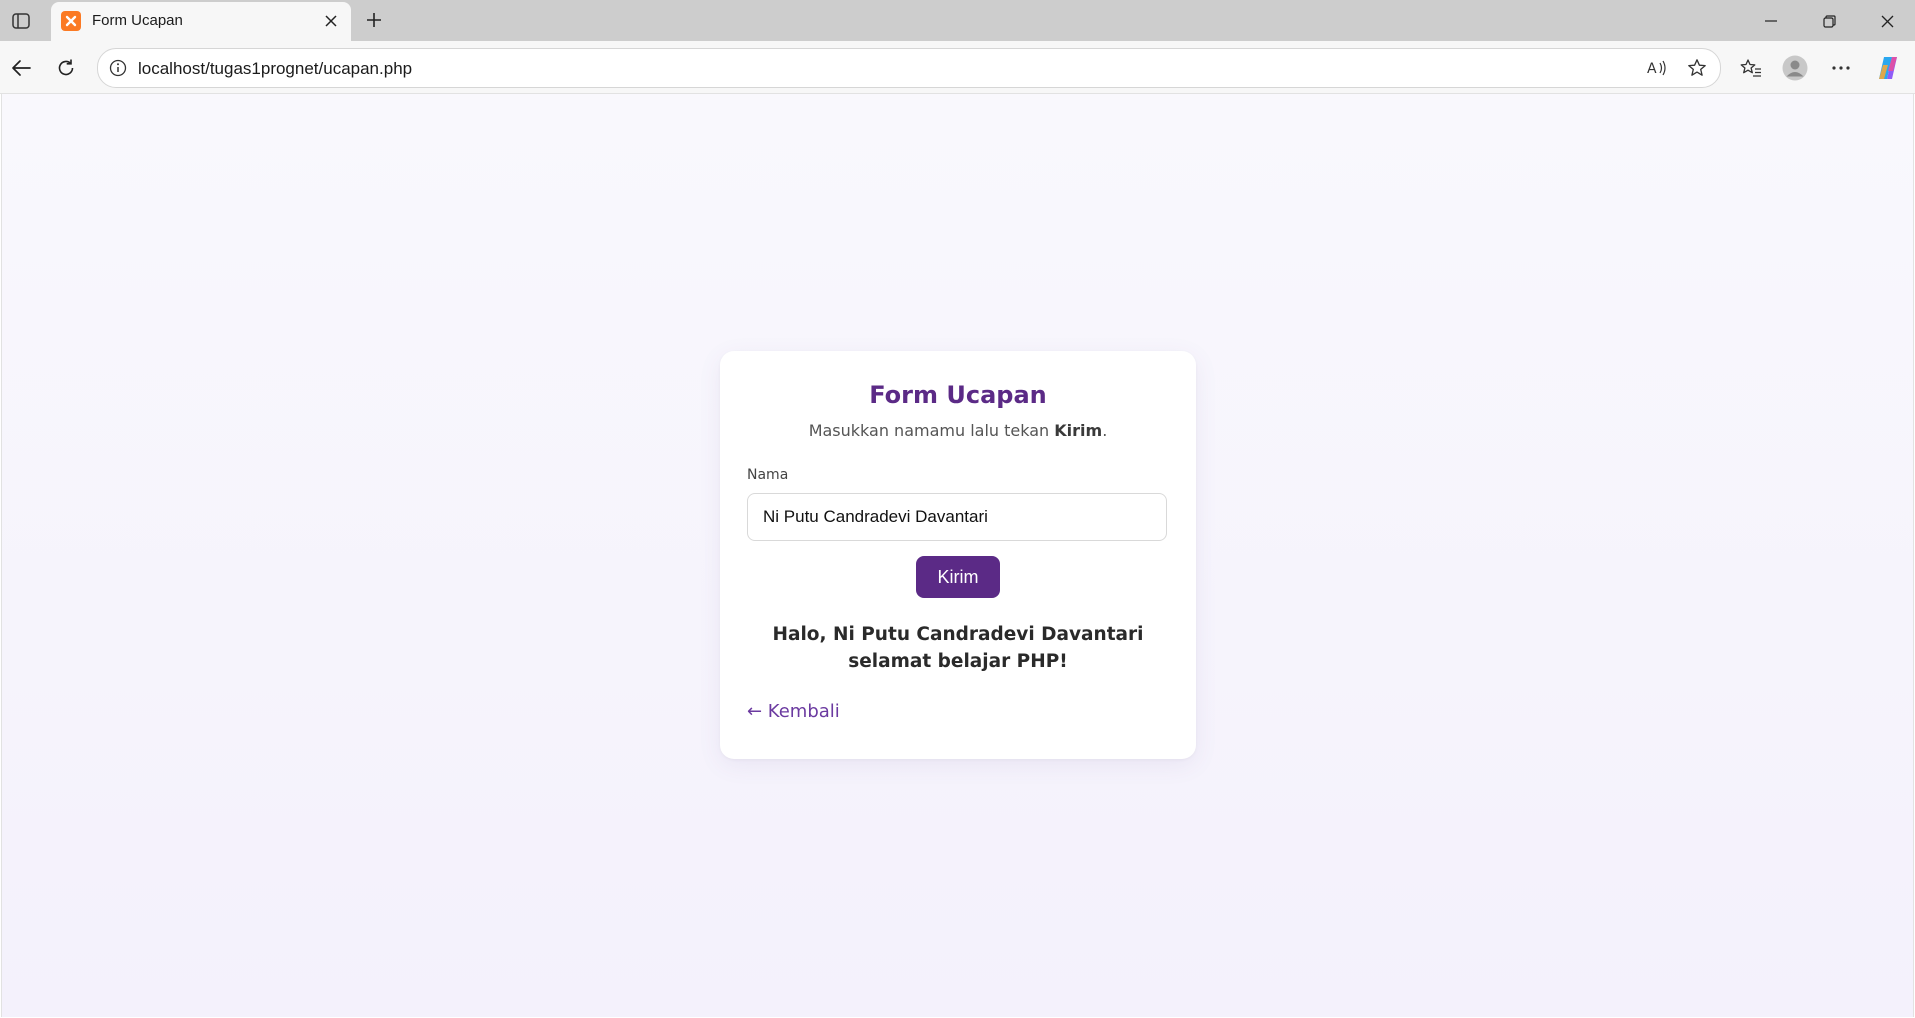 The width and height of the screenshot is (1915, 1018). I want to click on subtitle-bold: Kirim, so click(1078, 430).